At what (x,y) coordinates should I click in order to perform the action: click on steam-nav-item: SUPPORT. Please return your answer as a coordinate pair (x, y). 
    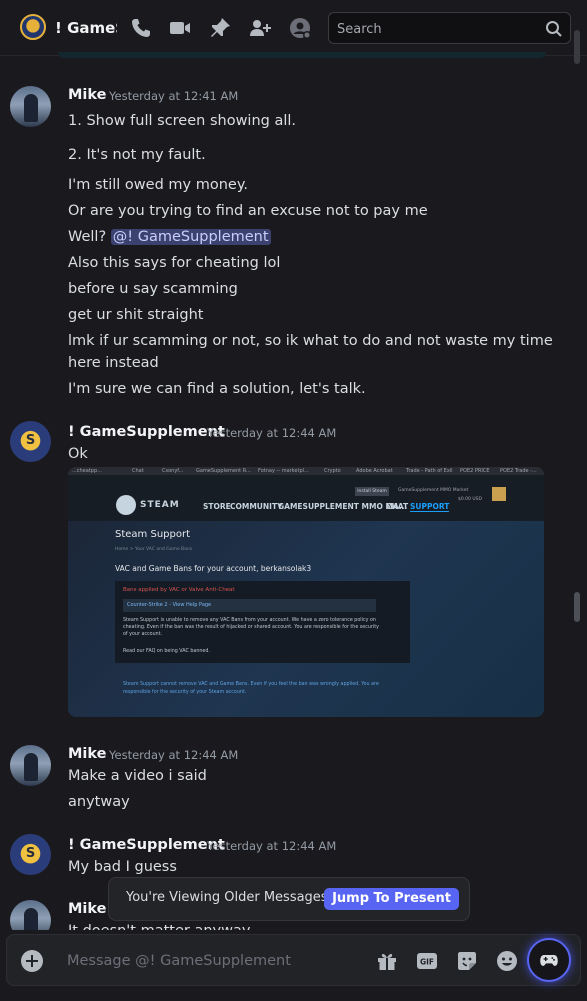
    Looking at the image, I should click on (430, 507).